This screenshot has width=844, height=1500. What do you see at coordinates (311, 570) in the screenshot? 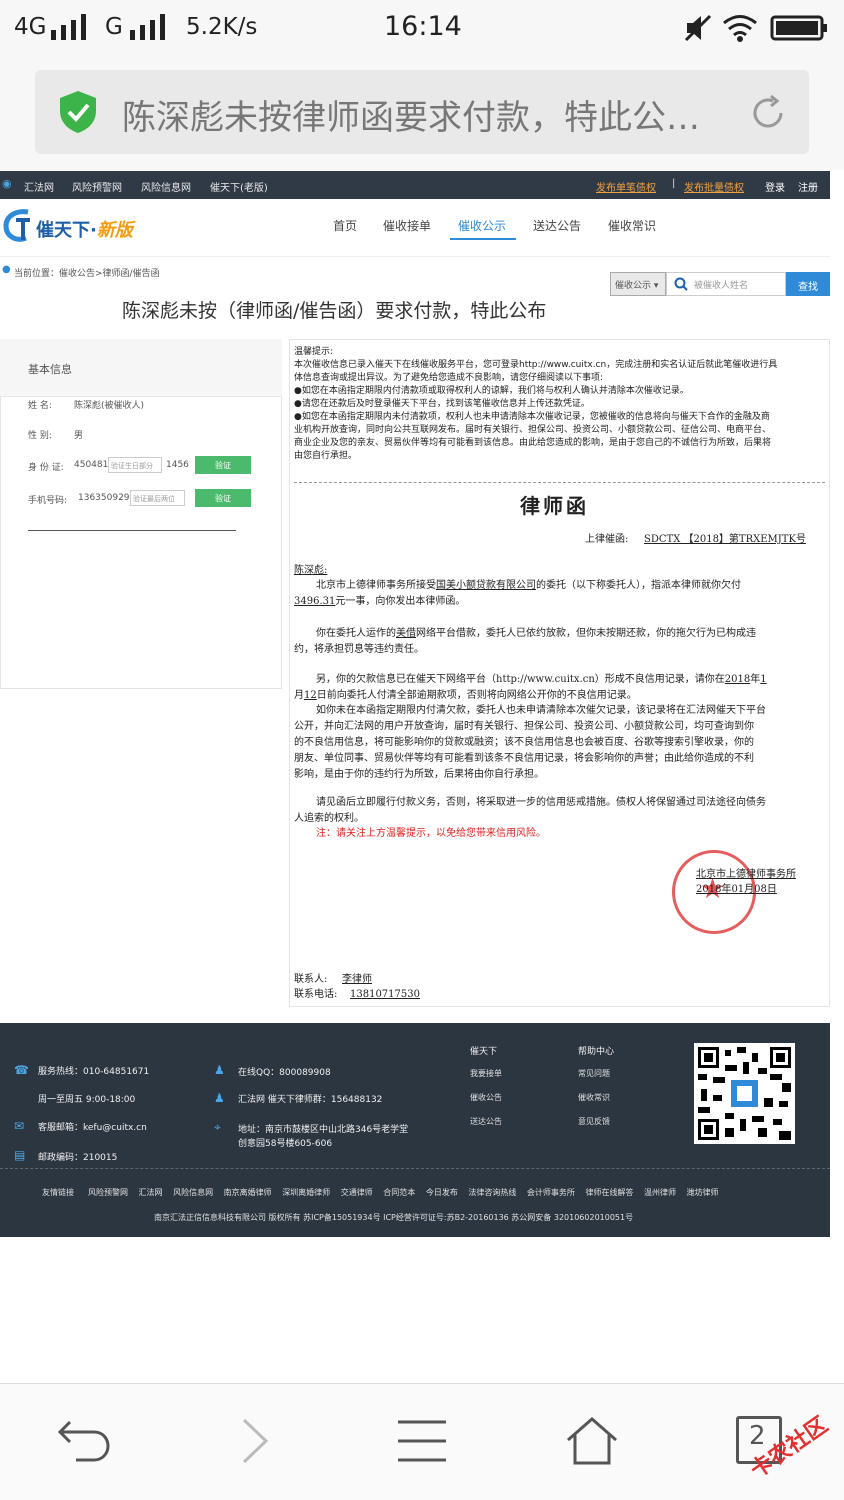
I see `letter-addressee: 陈深彪:` at bounding box center [311, 570].